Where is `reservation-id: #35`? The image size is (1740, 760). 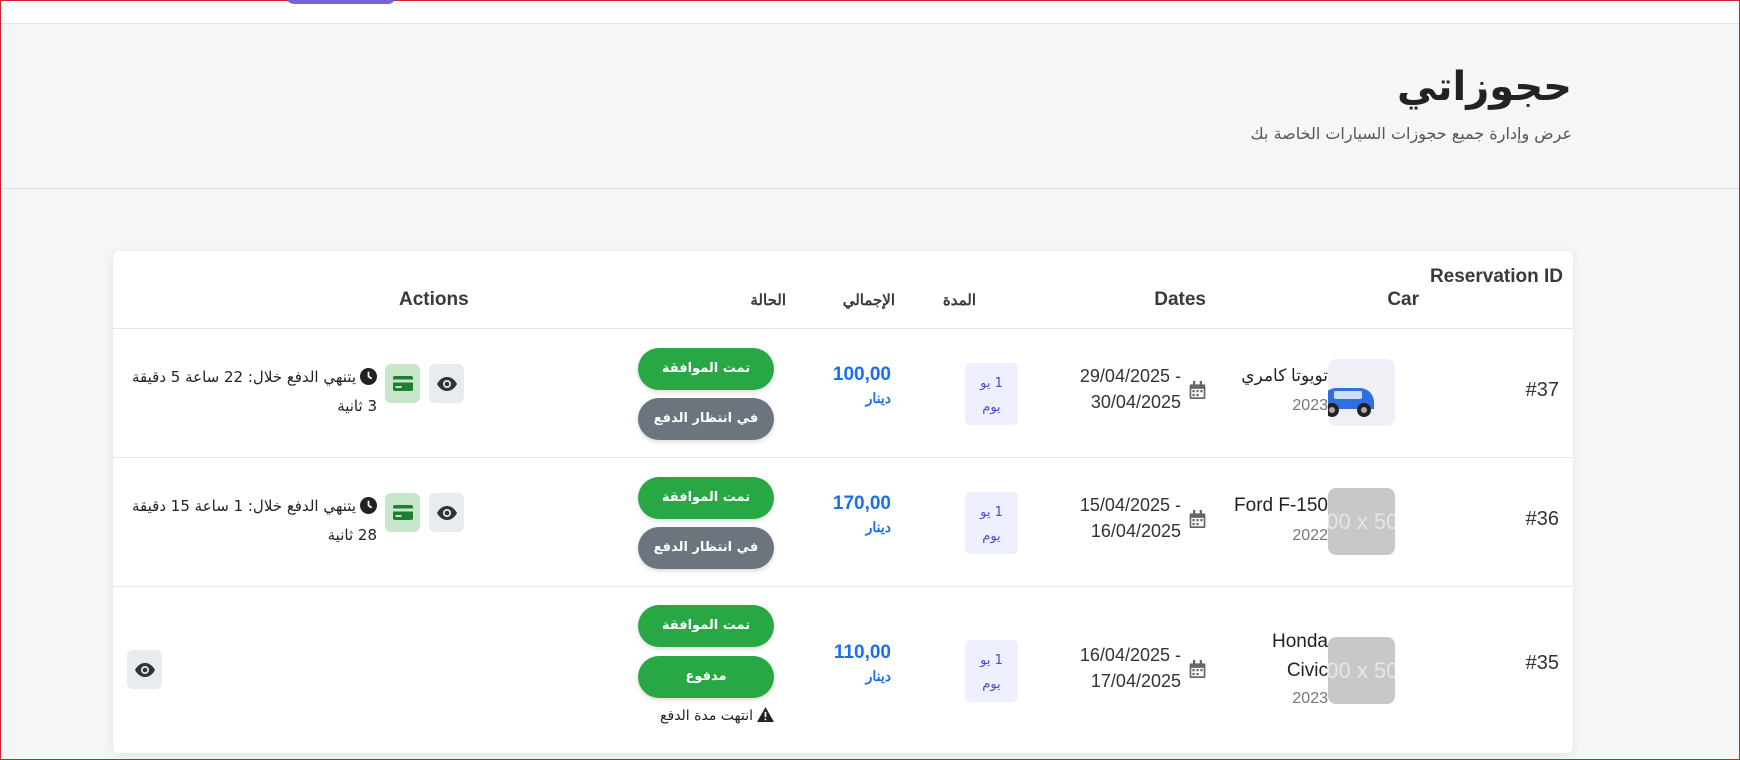
reservation-id: #35 is located at coordinates (1542, 663).